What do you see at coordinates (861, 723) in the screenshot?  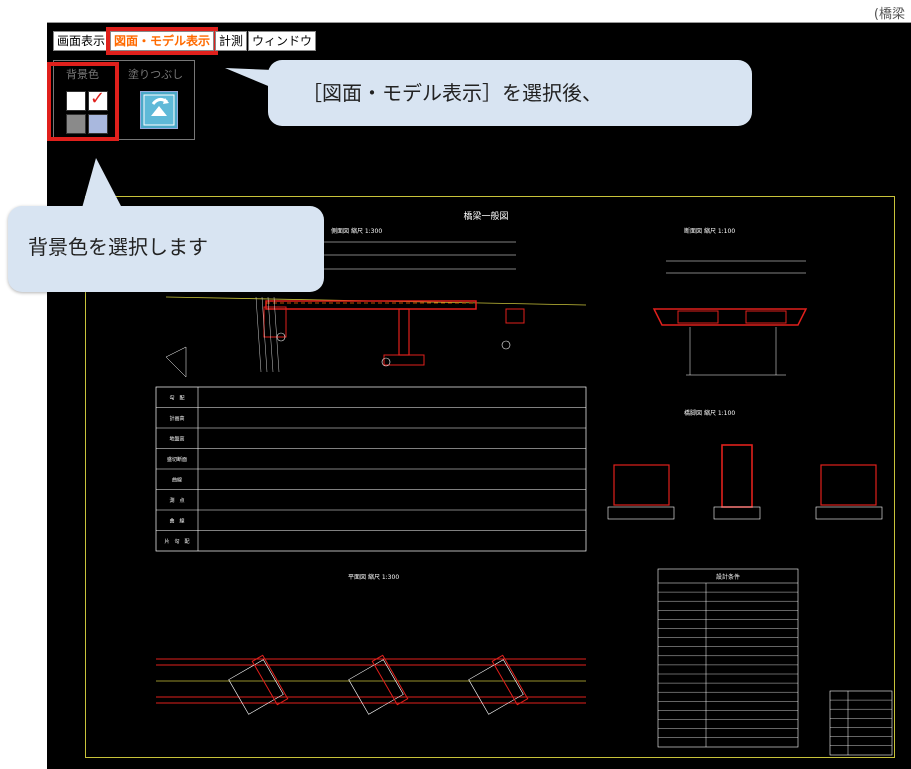 I see `title-block` at bounding box center [861, 723].